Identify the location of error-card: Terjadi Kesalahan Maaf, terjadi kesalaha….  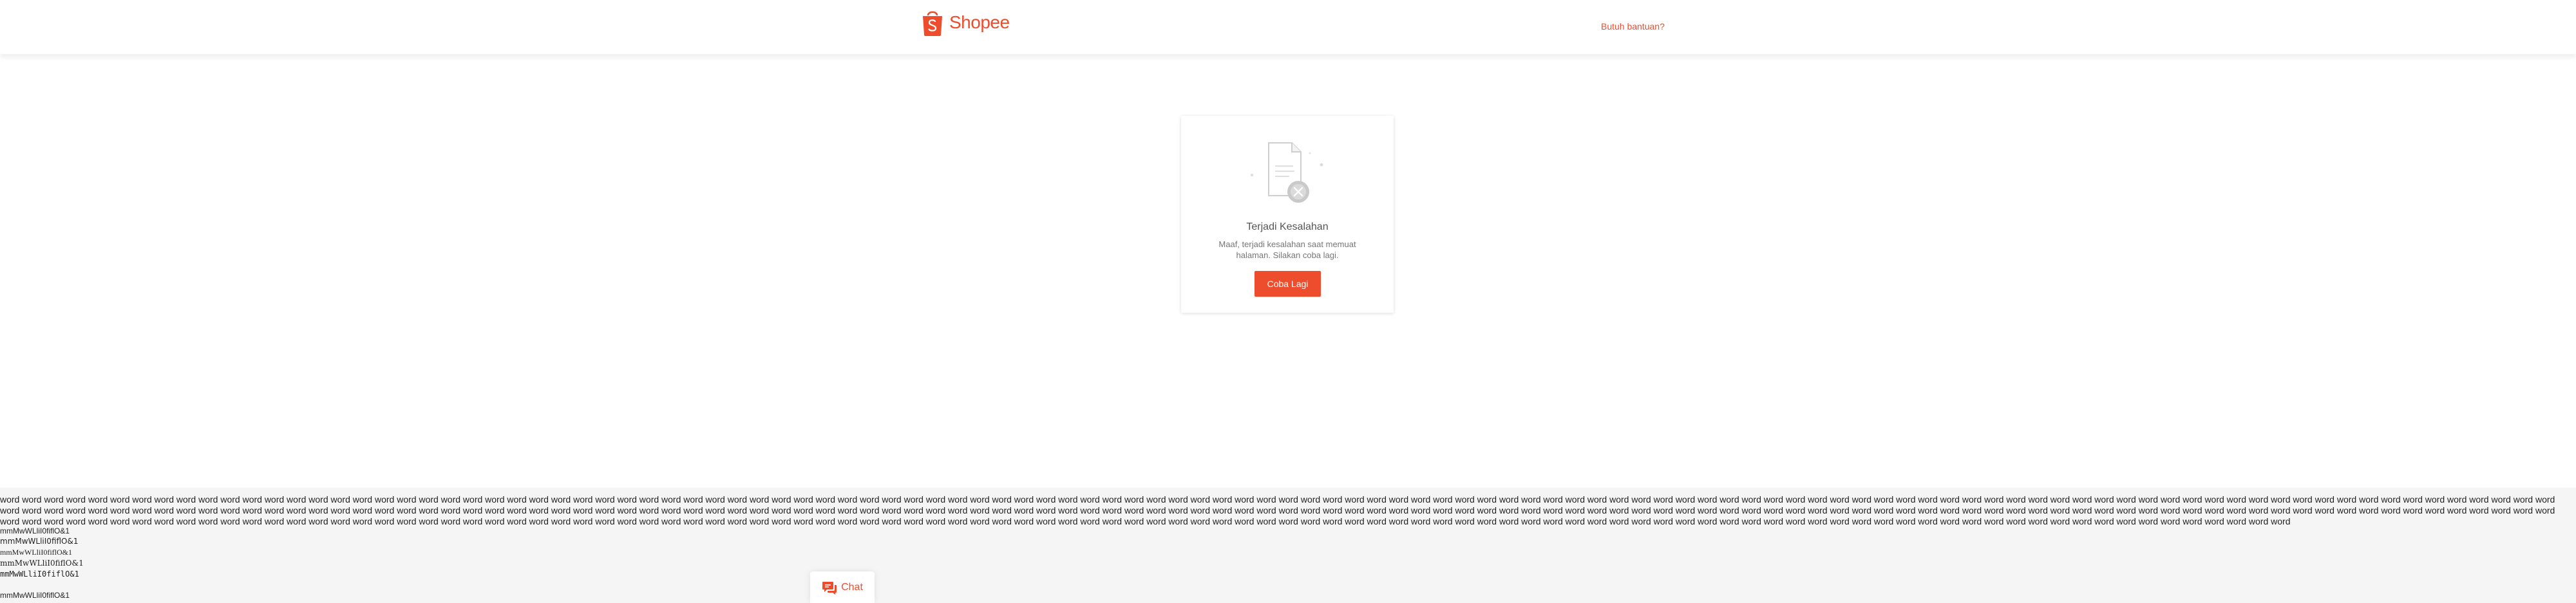
(1287, 214).